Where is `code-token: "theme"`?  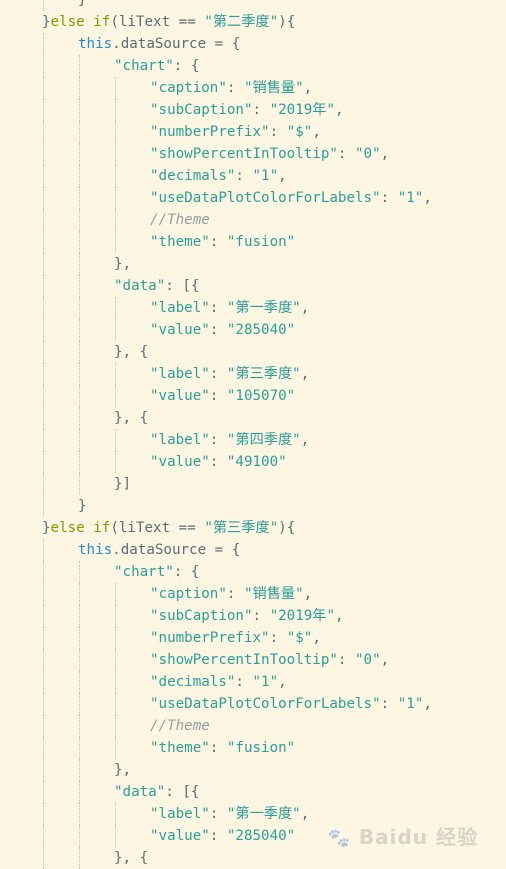
code-token: "theme" is located at coordinates (180, 242).